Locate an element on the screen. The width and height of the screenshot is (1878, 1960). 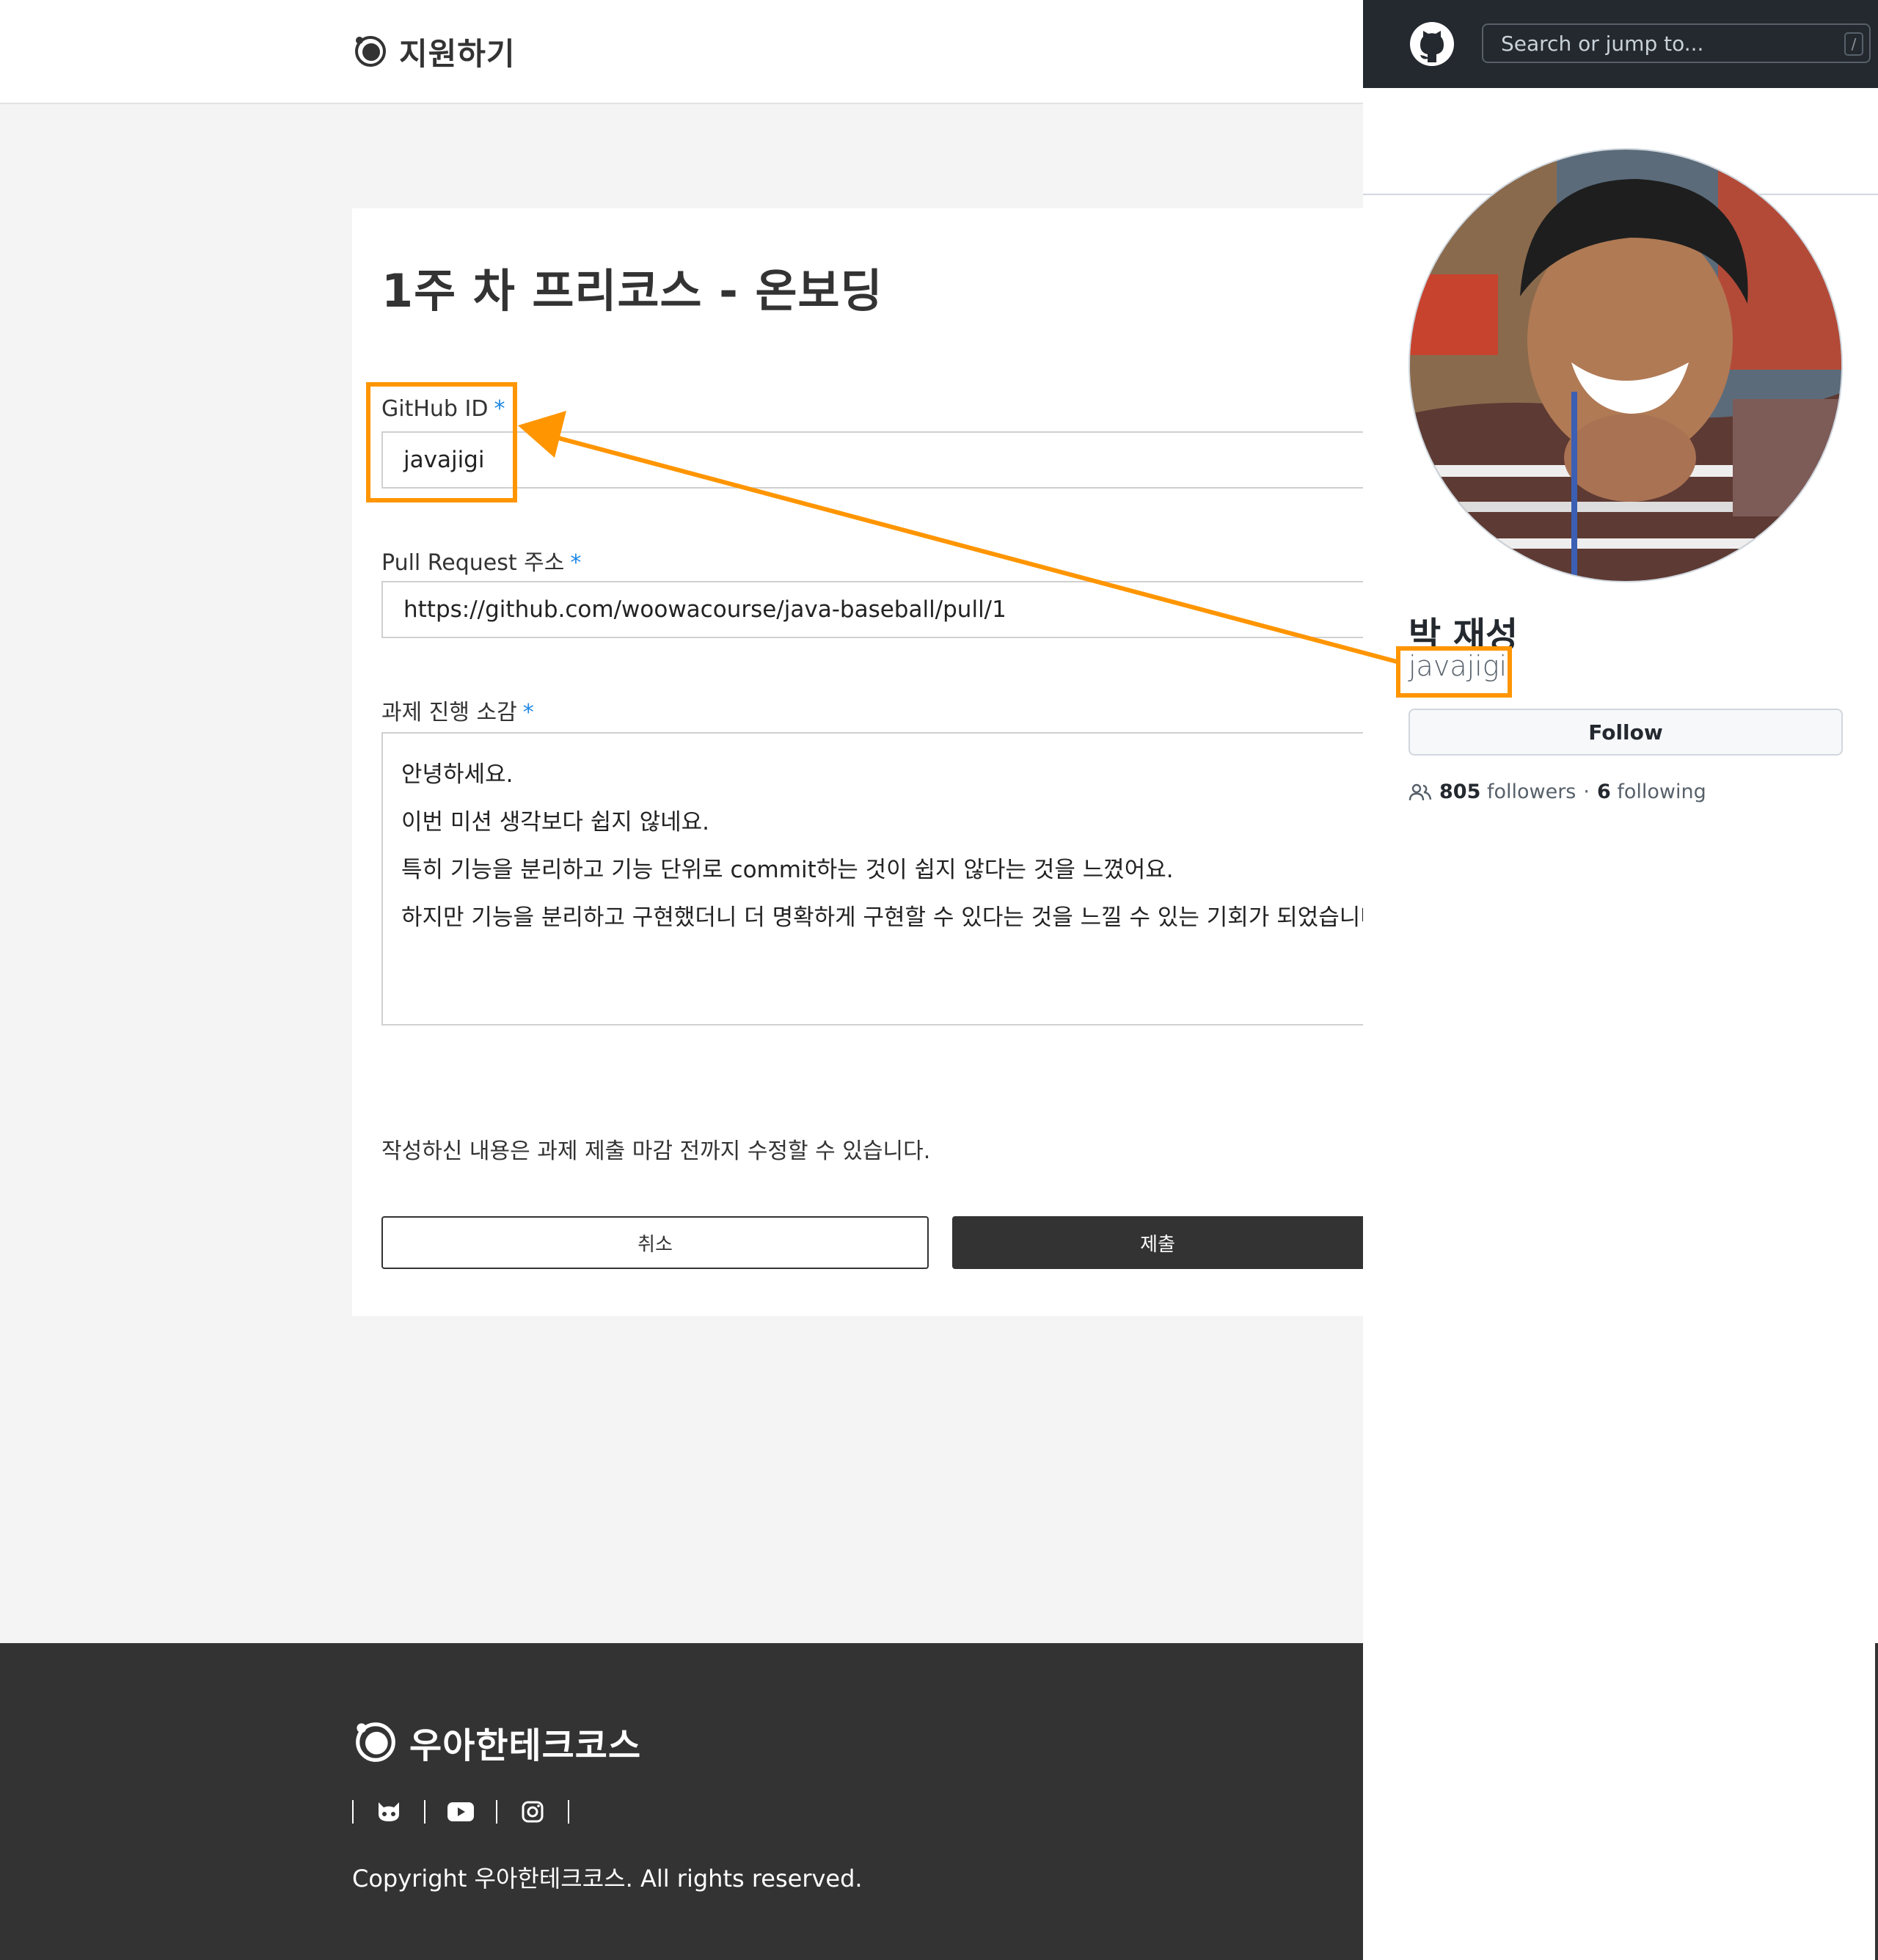
github-search-input: Search or jump to... / is located at coordinates (1676, 43).